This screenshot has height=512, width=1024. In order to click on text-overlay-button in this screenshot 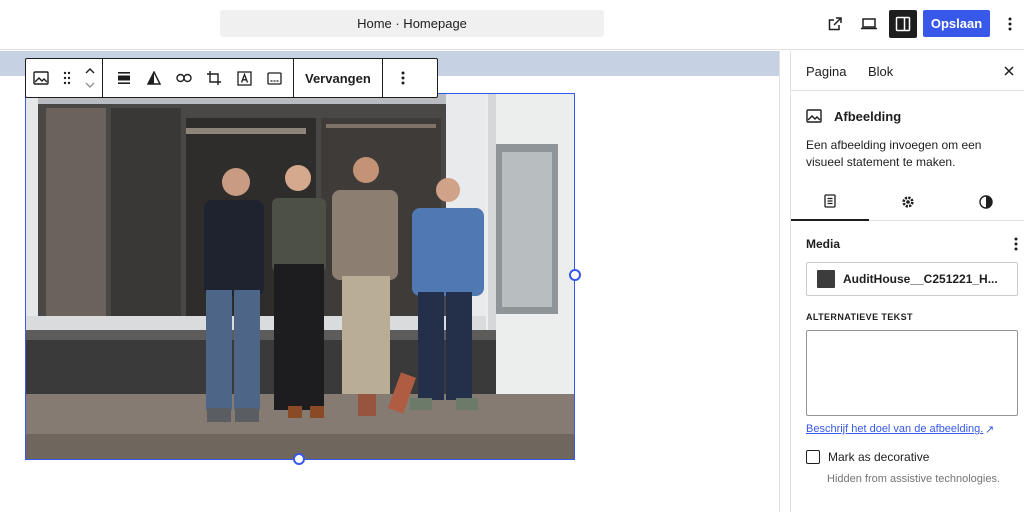, I will do `click(244, 78)`.